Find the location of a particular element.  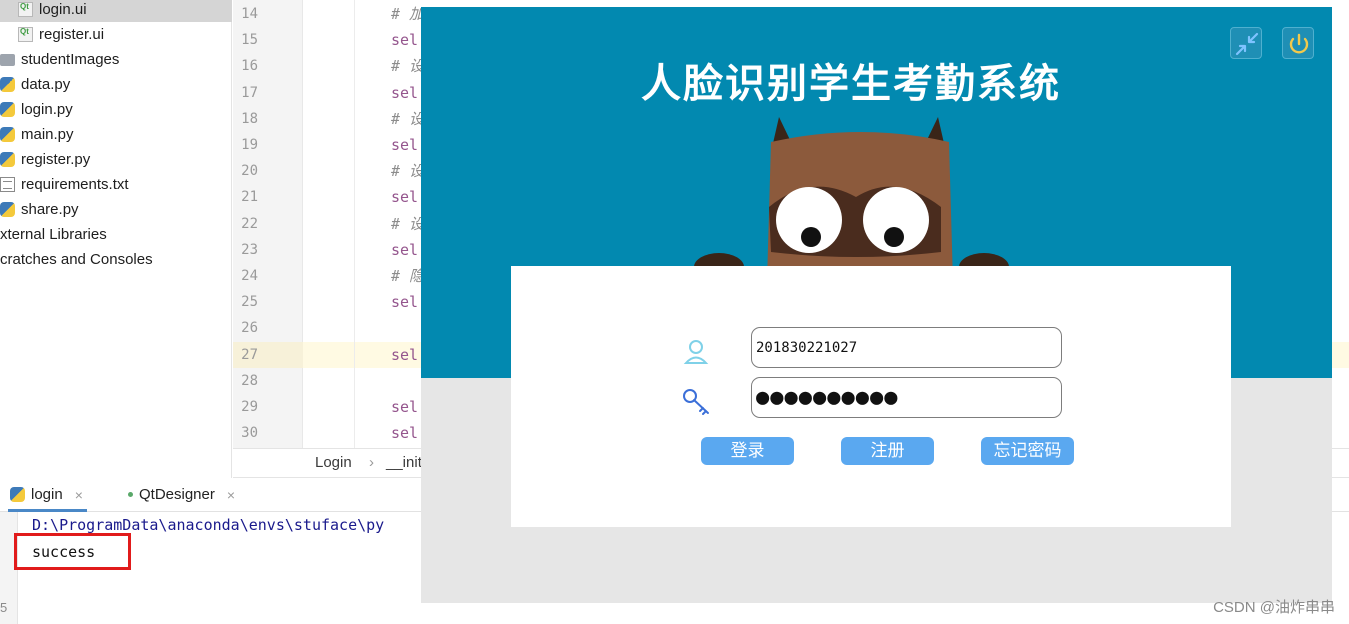

console-command-line: D:\ProgramData\anaconda\envs\stuface\py is located at coordinates (208, 525).